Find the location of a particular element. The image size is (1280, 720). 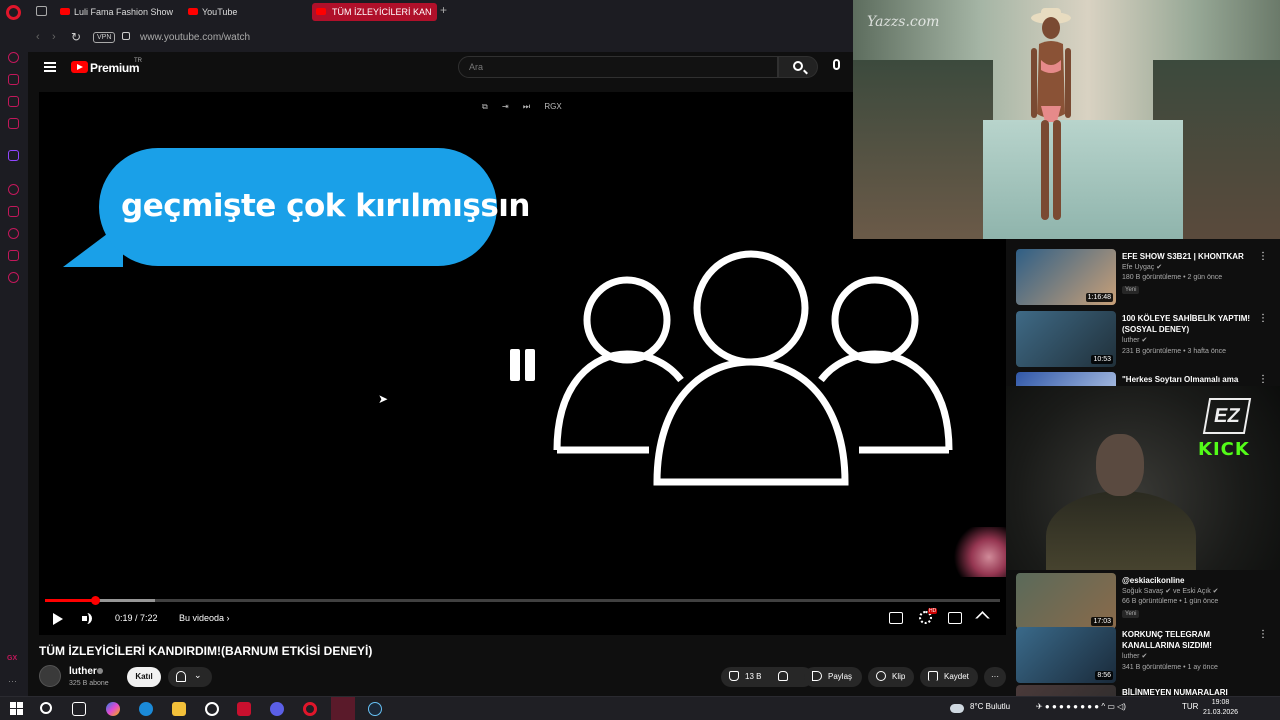

more-actions-button: ··· is located at coordinates (995, 677).